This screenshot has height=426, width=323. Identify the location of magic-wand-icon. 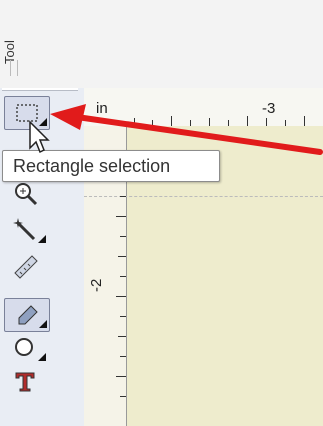
(26, 230).